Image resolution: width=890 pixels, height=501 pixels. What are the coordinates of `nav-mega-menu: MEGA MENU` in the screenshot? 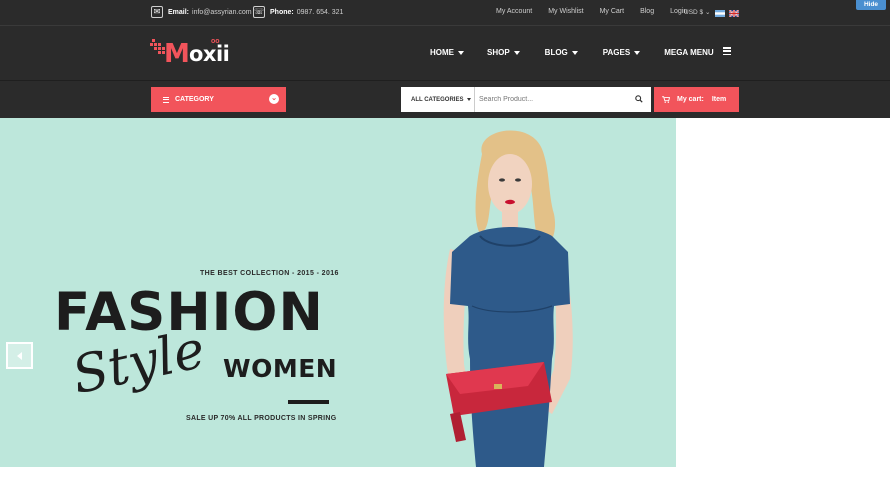 It's located at (688, 52).